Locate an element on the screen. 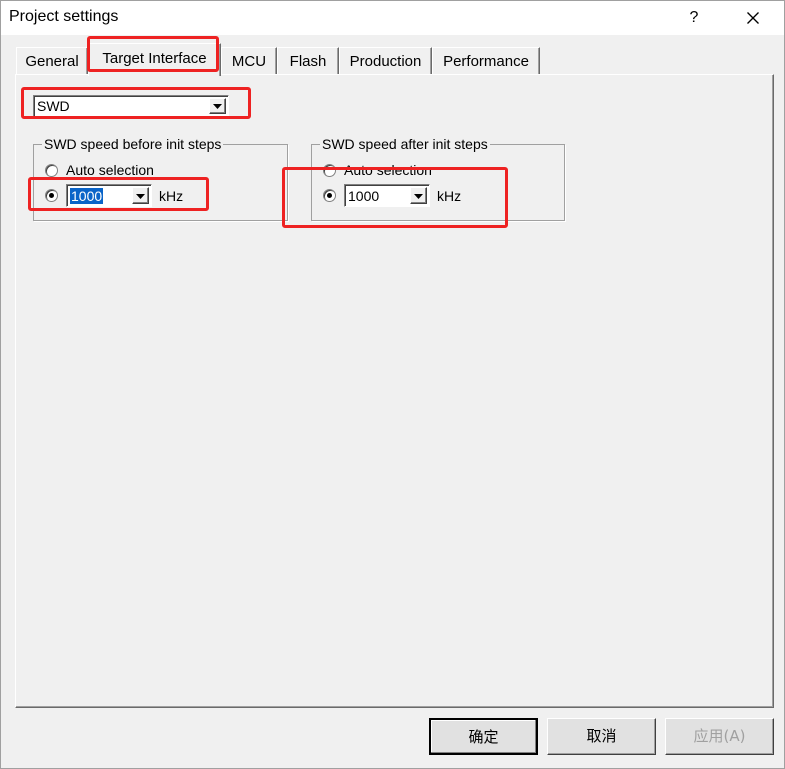 The height and width of the screenshot is (769, 785). before-init-speed-select: 1000 is located at coordinates (109, 195).